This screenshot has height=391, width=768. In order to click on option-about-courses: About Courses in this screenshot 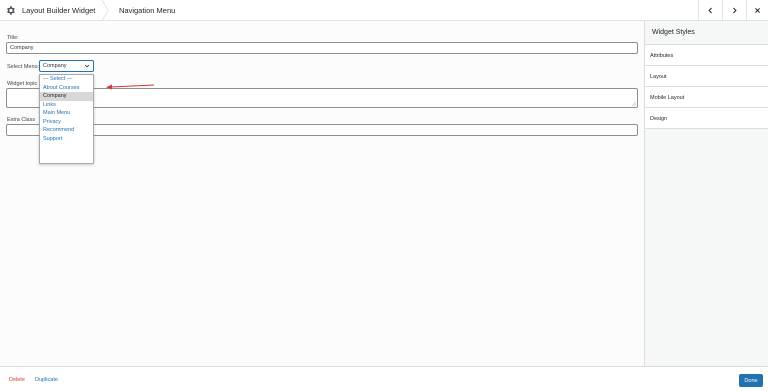, I will do `click(66, 88)`.